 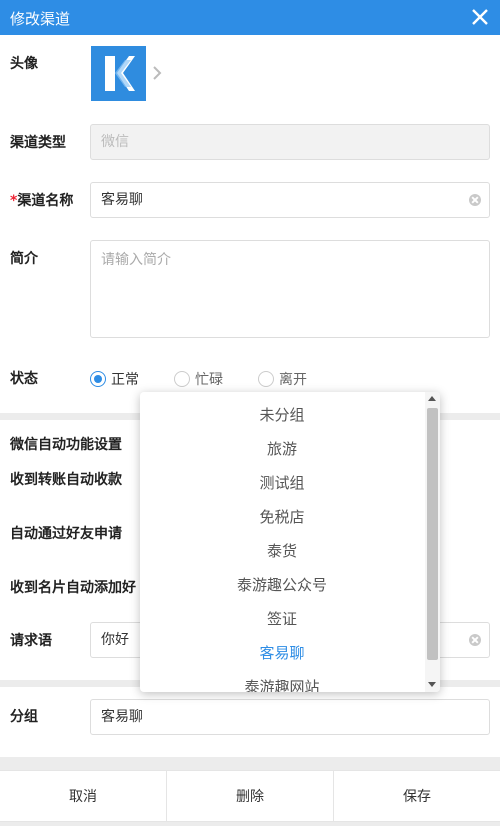 What do you see at coordinates (250, 763) in the screenshot?
I see `section-divider` at bounding box center [250, 763].